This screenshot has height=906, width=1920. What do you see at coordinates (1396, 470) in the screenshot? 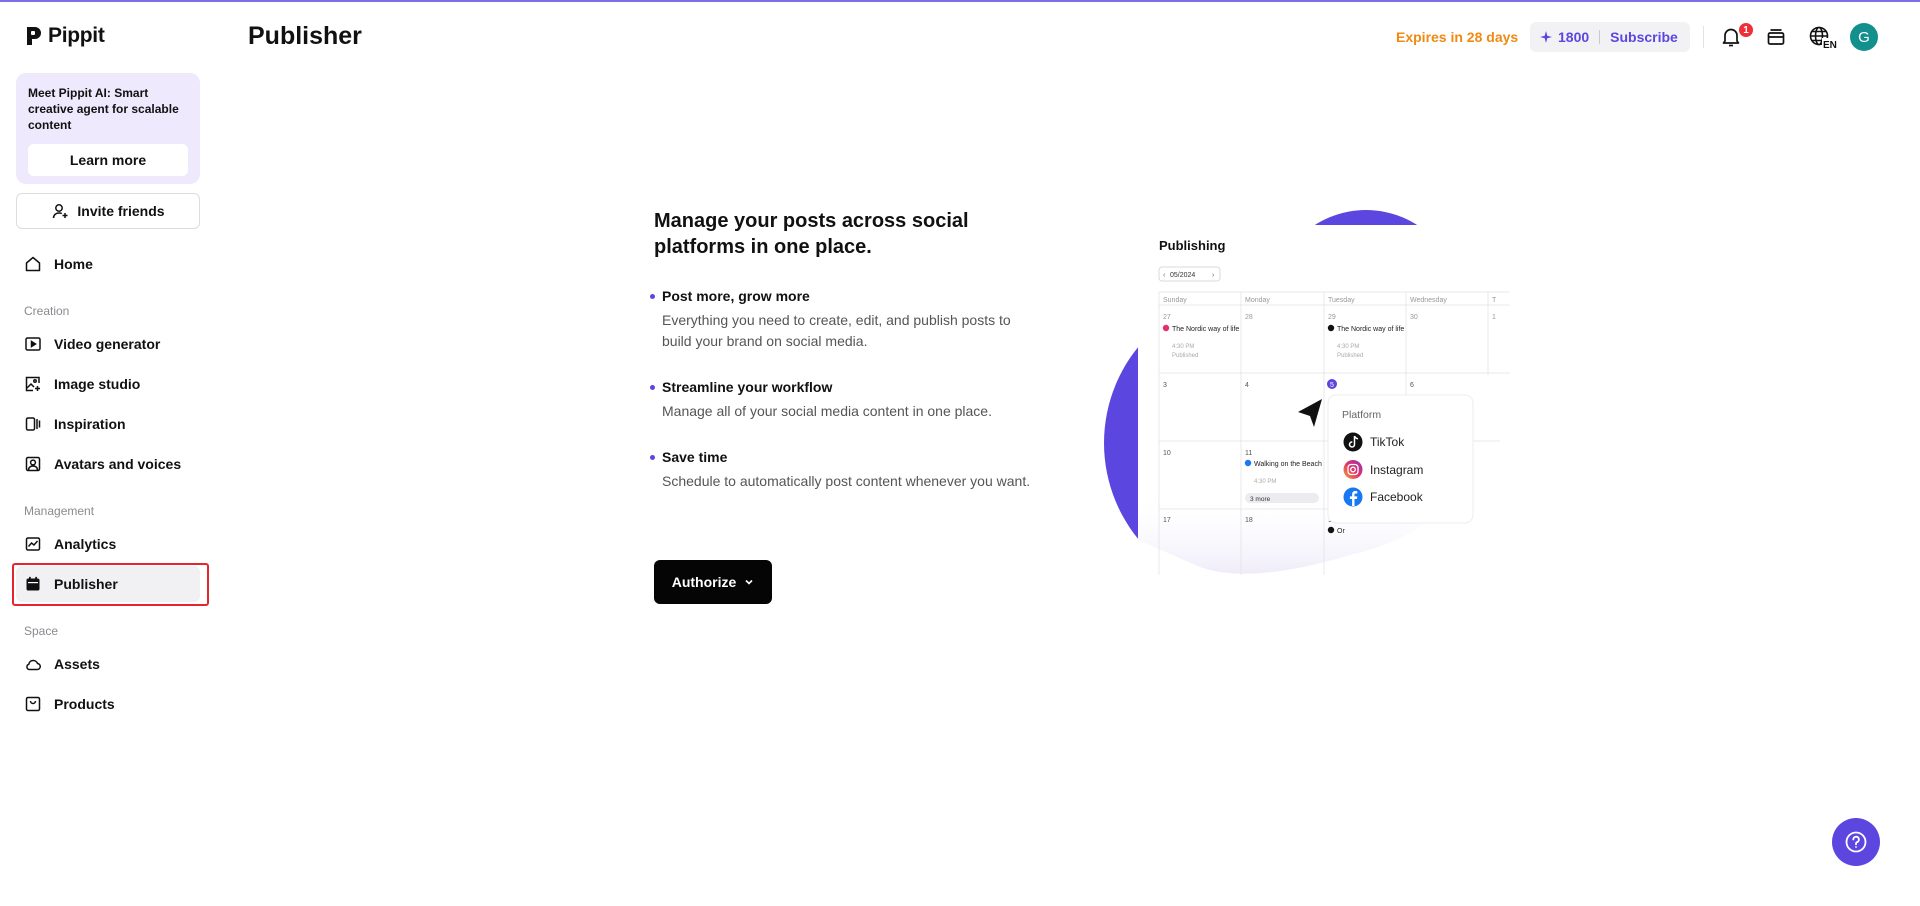
I see `svg-text: Instagram` at bounding box center [1396, 470].